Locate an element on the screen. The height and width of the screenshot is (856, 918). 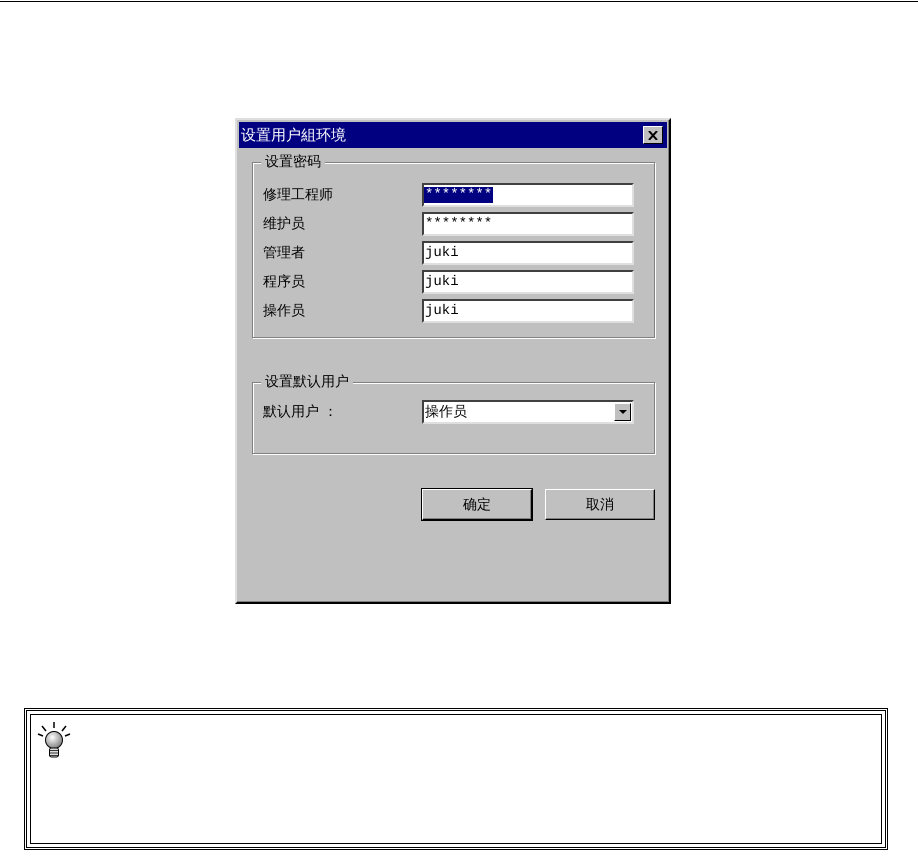
group-title: 设置默认用户 is located at coordinates (307, 382).